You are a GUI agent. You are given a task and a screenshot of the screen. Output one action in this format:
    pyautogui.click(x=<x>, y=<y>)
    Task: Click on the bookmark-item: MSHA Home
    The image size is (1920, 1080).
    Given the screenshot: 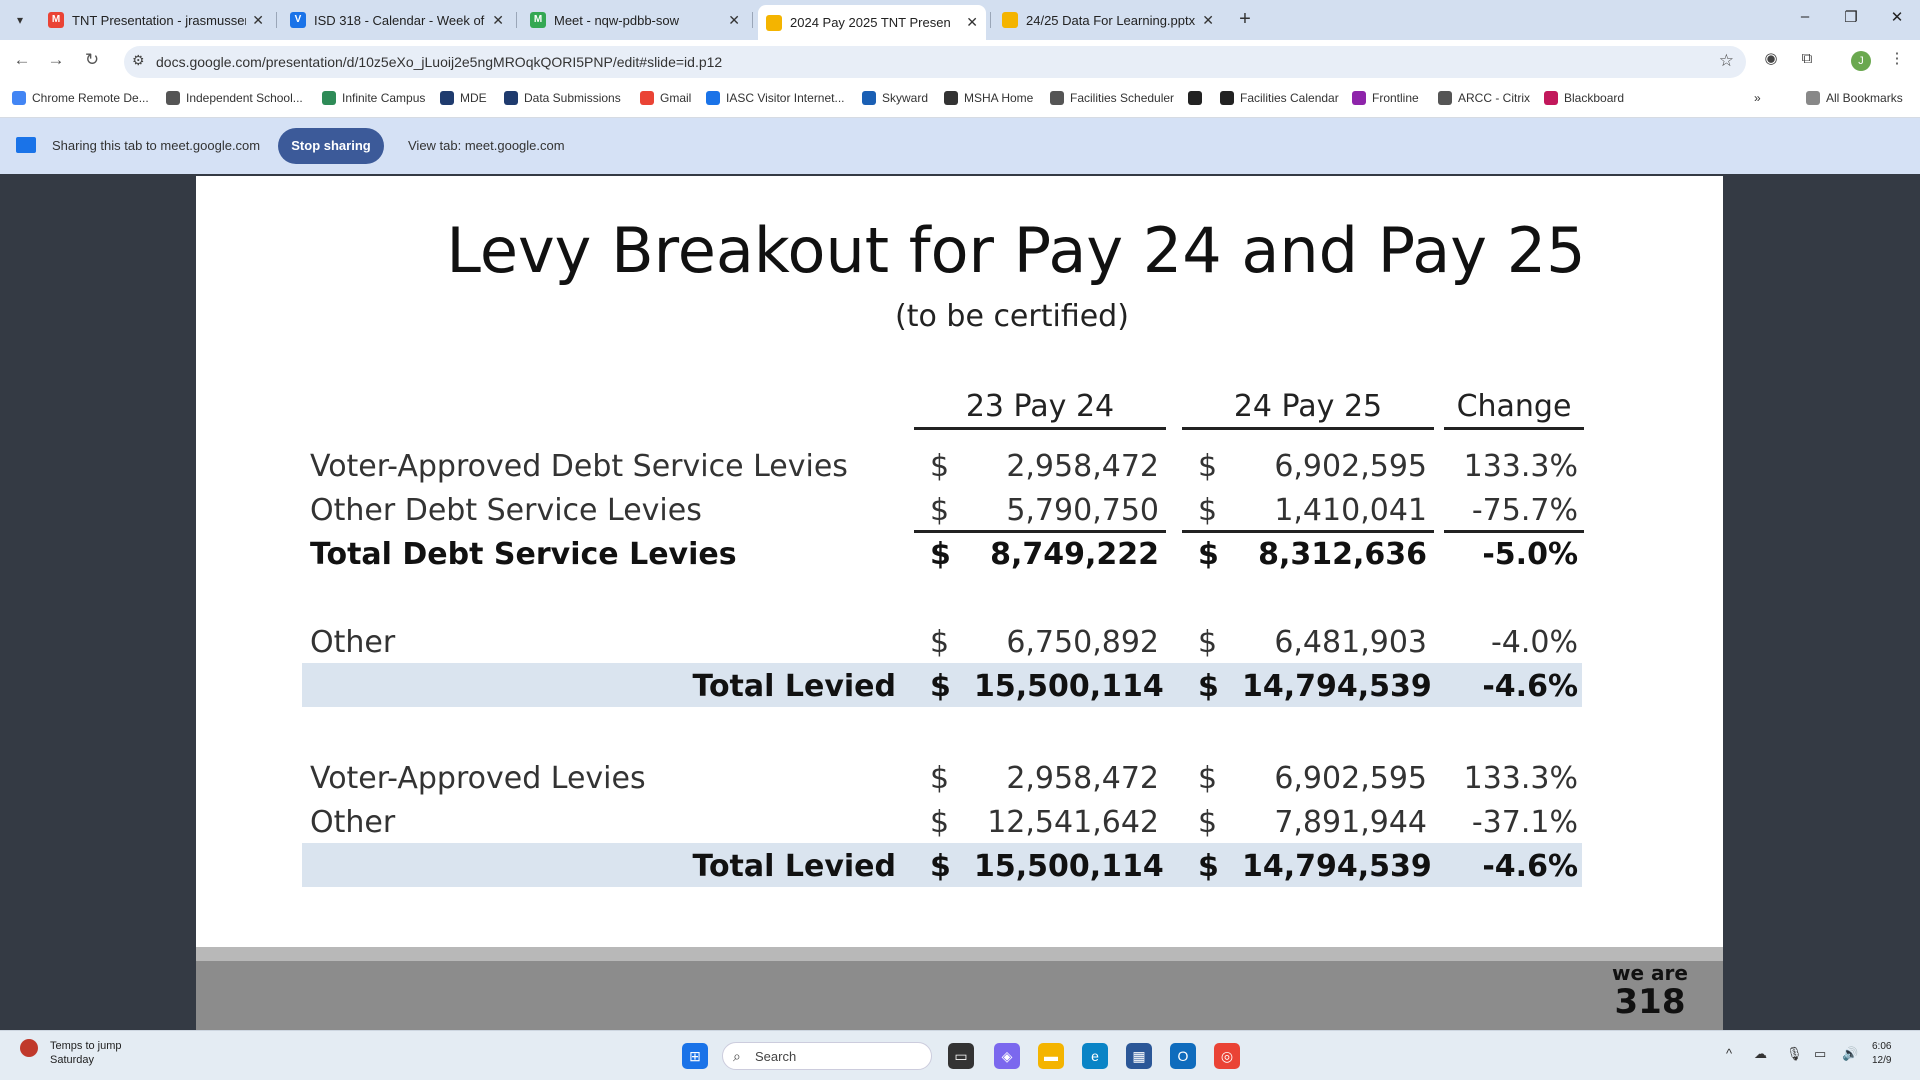 What is the action you would take?
    pyautogui.click(x=988, y=98)
    